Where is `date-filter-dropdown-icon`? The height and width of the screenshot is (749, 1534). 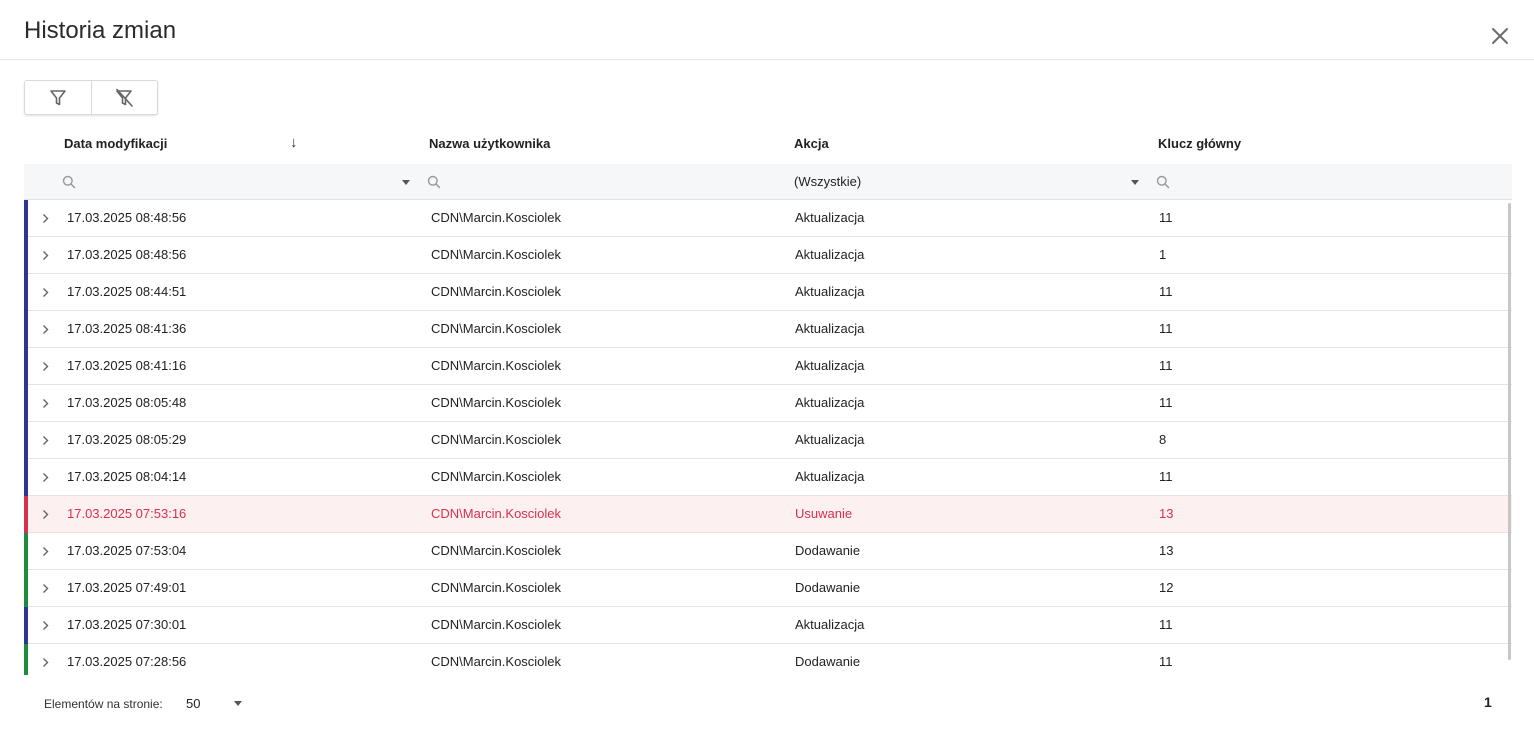
date-filter-dropdown-icon is located at coordinates (406, 182).